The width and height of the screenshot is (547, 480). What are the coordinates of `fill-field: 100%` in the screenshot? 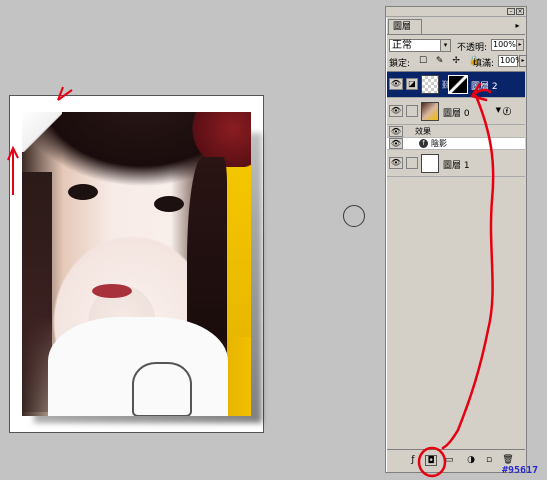 It's located at (510, 61).